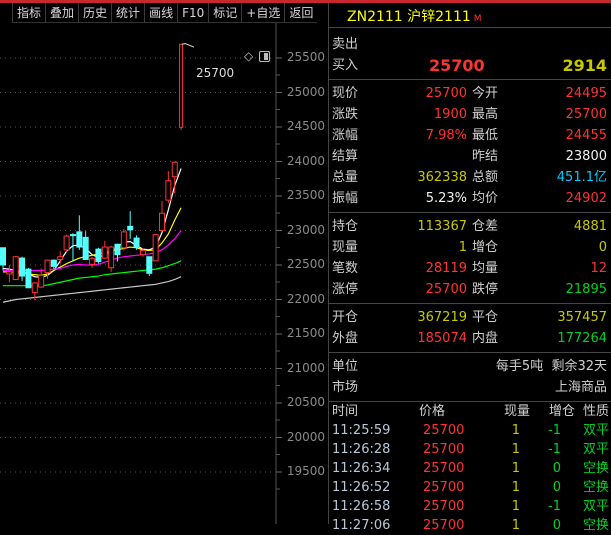 The width and height of the screenshot is (611, 535). What do you see at coordinates (345, 366) in the screenshot?
I see `unit-label: 单位` at bounding box center [345, 366].